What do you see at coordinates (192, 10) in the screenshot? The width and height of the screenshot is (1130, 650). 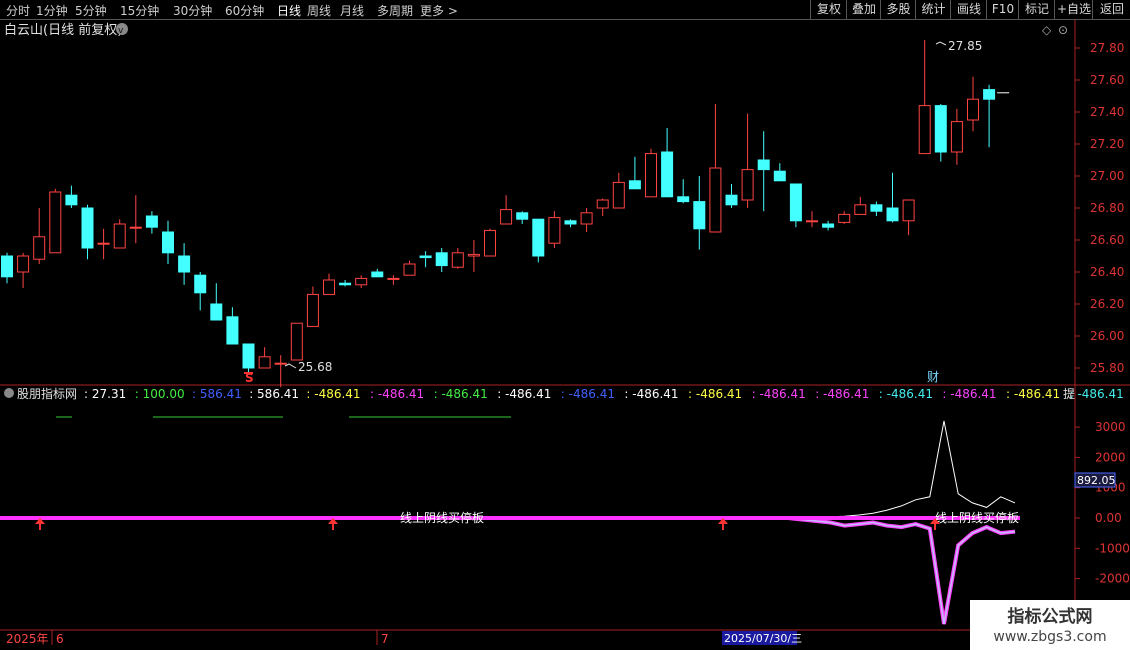 I see `period-tab: 30分钟` at bounding box center [192, 10].